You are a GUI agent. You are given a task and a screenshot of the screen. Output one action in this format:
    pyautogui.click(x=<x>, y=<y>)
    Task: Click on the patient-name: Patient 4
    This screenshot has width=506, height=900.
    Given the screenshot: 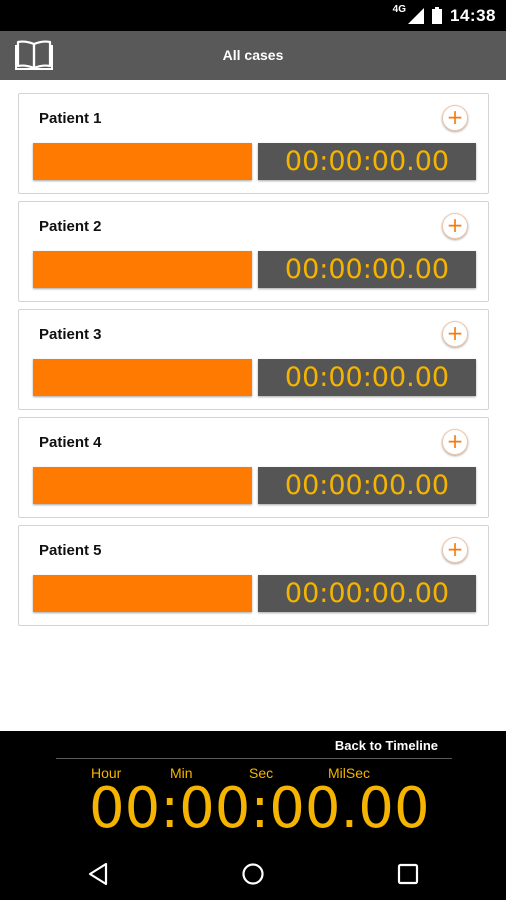 What is the action you would take?
    pyautogui.click(x=70, y=442)
    